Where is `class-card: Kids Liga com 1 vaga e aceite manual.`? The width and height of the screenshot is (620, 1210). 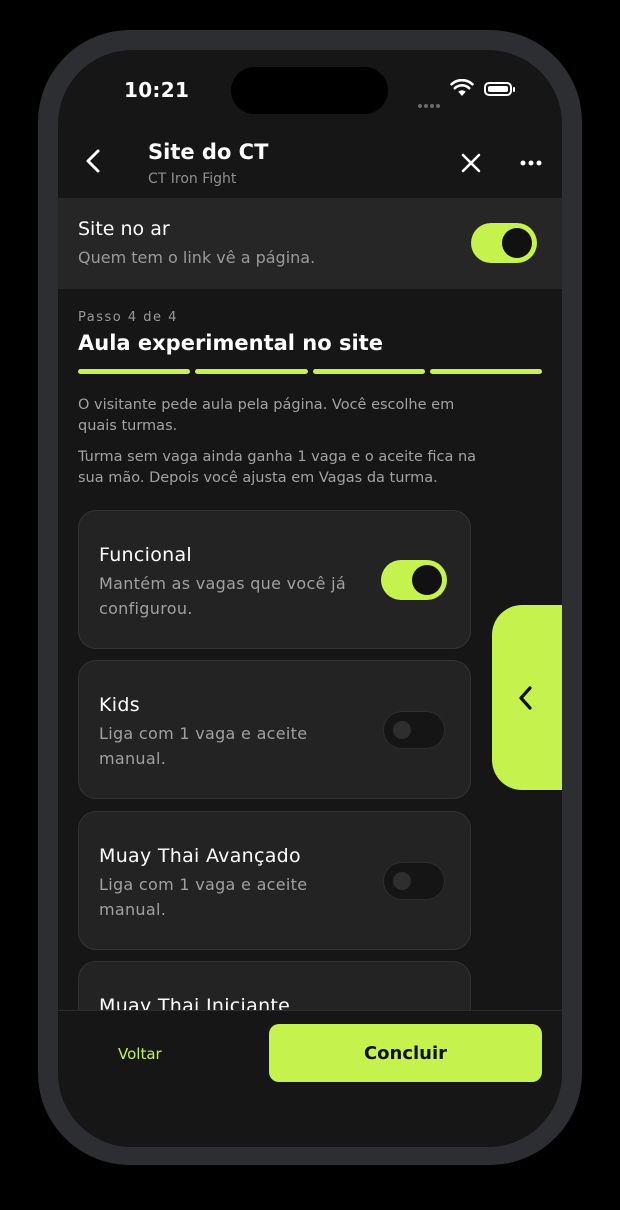
class-card: Kids Liga com 1 vaga e aceite manual. is located at coordinates (274, 729).